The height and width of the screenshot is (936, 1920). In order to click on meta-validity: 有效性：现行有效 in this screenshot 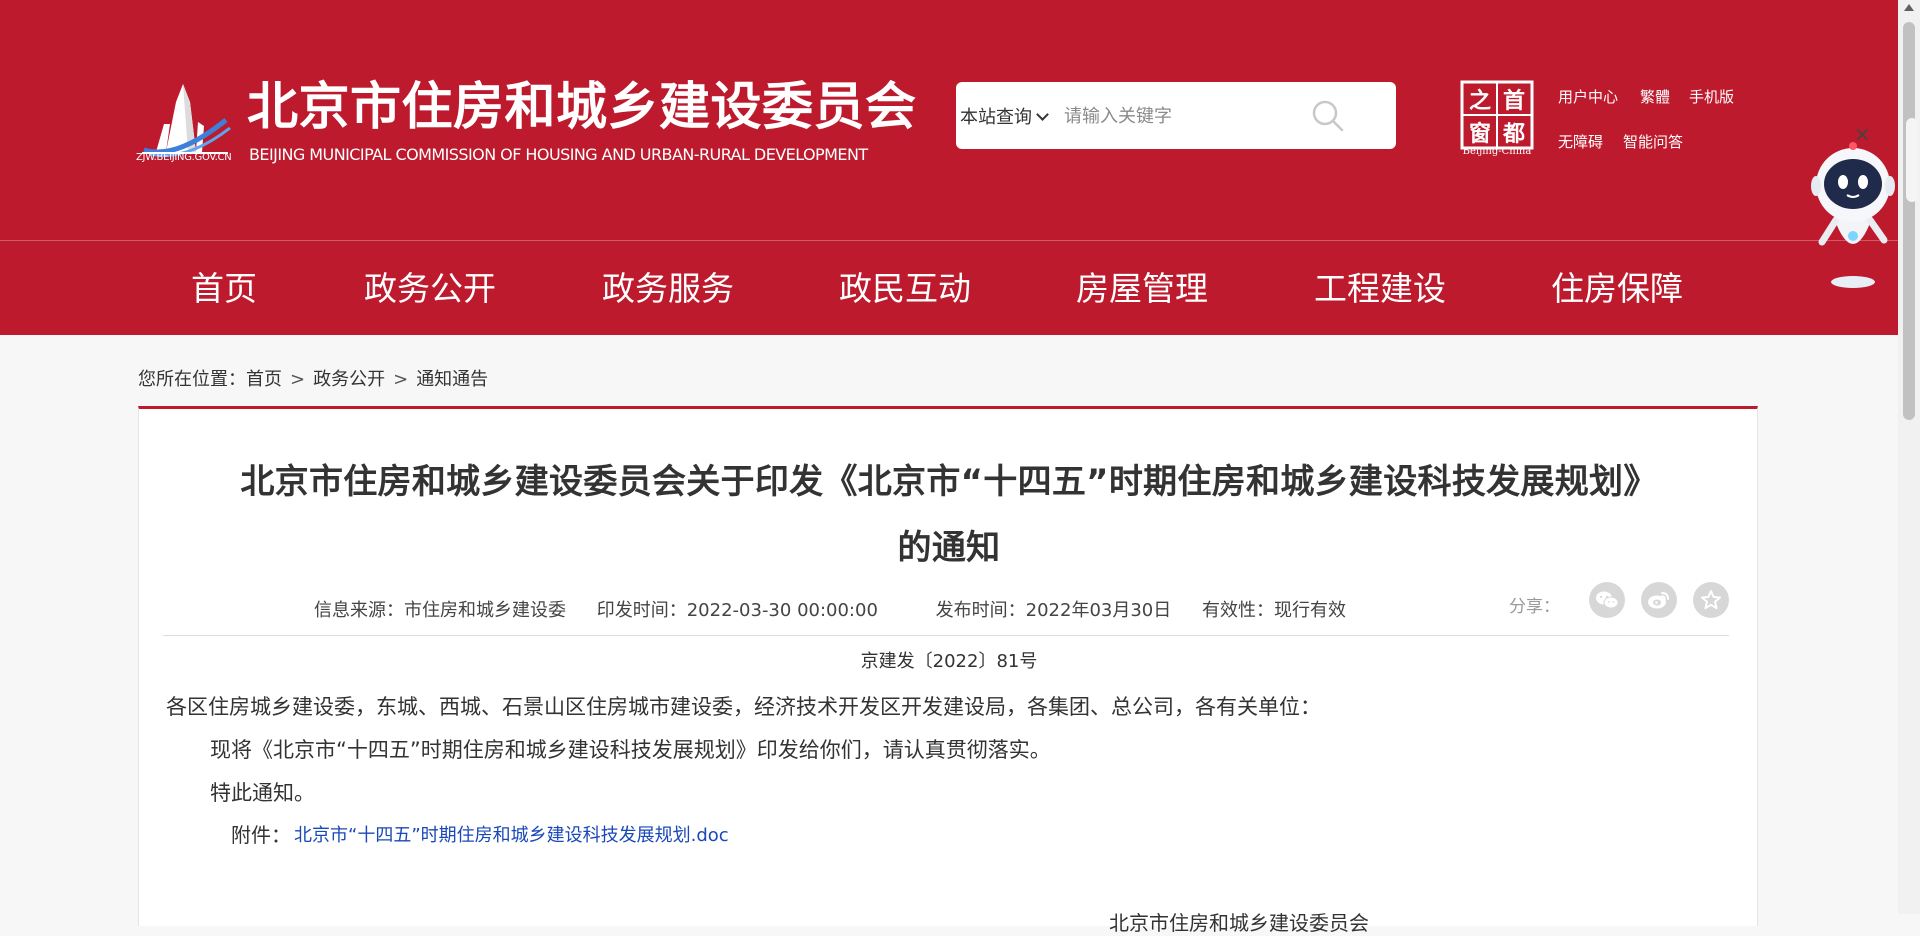, I will do `click(1274, 610)`.